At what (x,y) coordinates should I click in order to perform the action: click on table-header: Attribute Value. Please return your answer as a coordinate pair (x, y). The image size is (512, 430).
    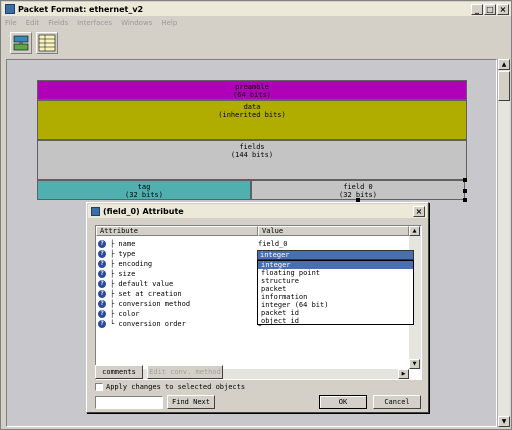
    Looking at the image, I should click on (252, 231).